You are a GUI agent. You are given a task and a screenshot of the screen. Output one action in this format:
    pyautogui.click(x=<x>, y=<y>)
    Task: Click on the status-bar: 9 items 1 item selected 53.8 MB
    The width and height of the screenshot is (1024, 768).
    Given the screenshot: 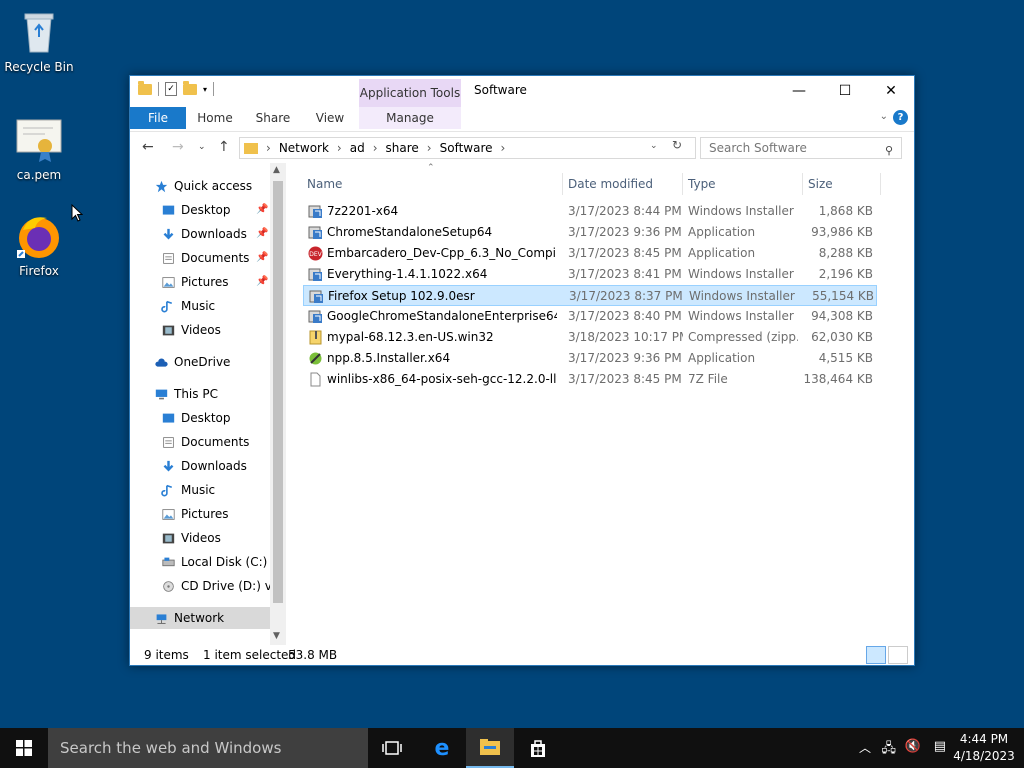 What is the action you would take?
    pyautogui.click(x=522, y=655)
    